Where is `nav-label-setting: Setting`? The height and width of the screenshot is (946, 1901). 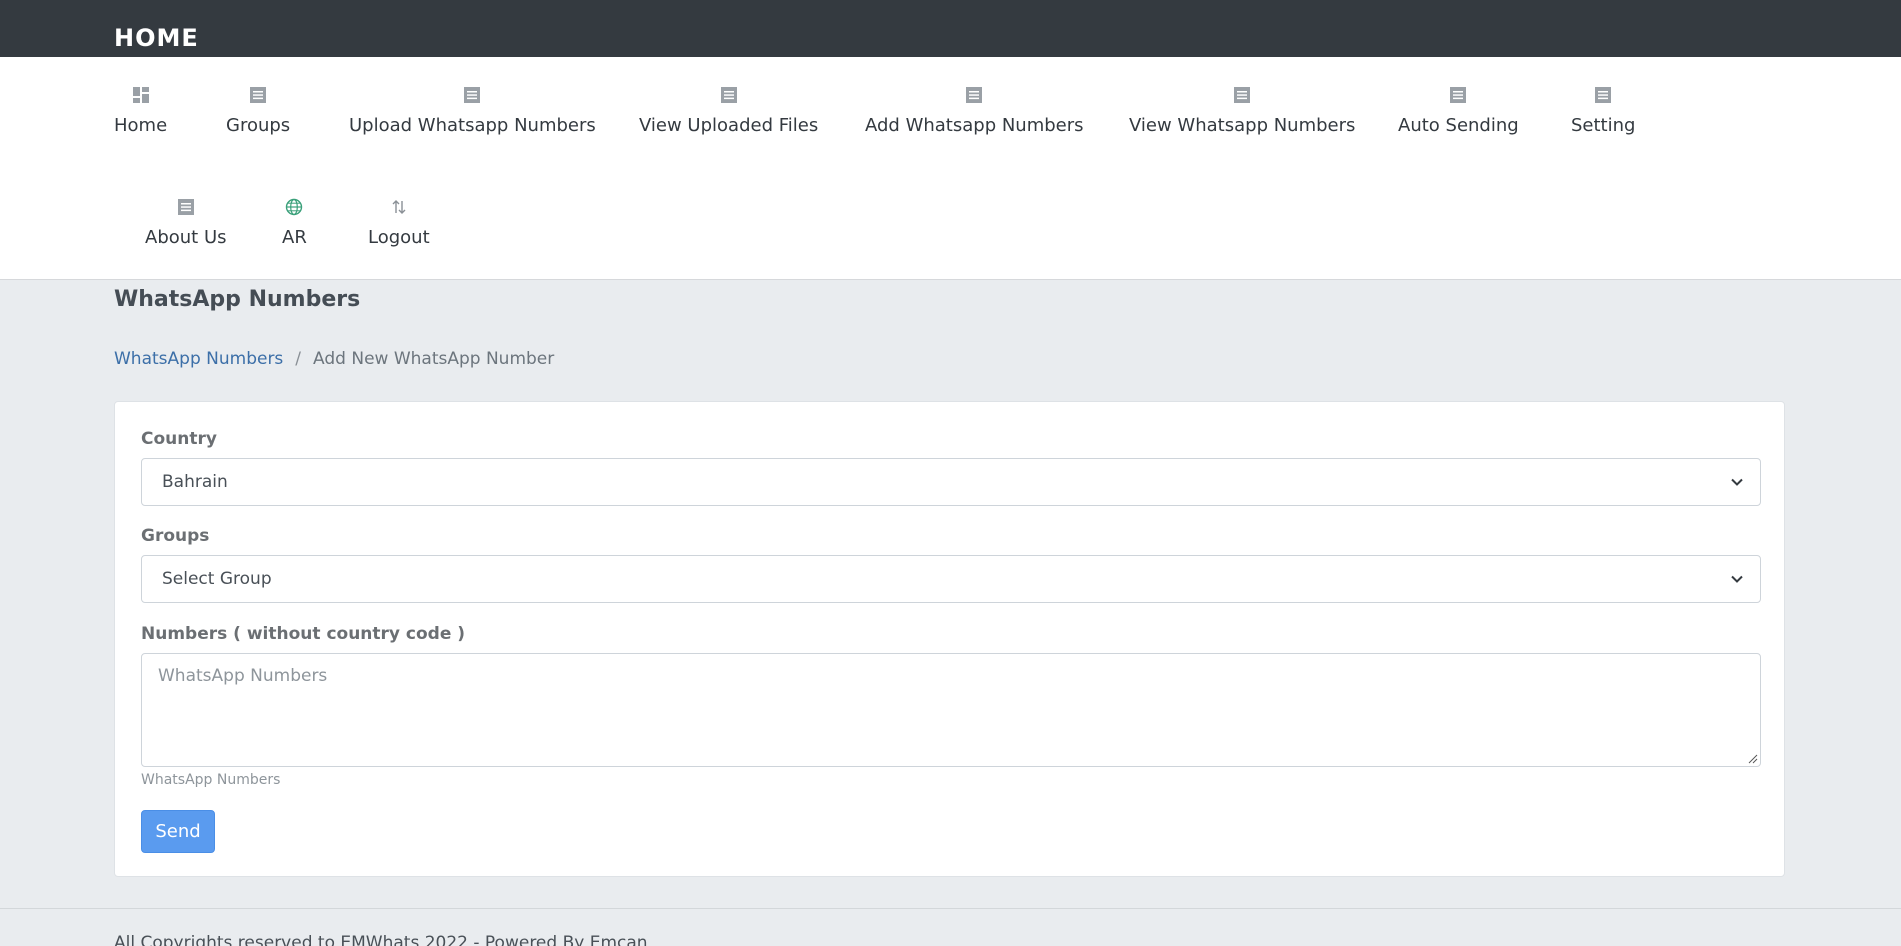 nav-label-setting: Setting is located at coordinates (1603, 125).